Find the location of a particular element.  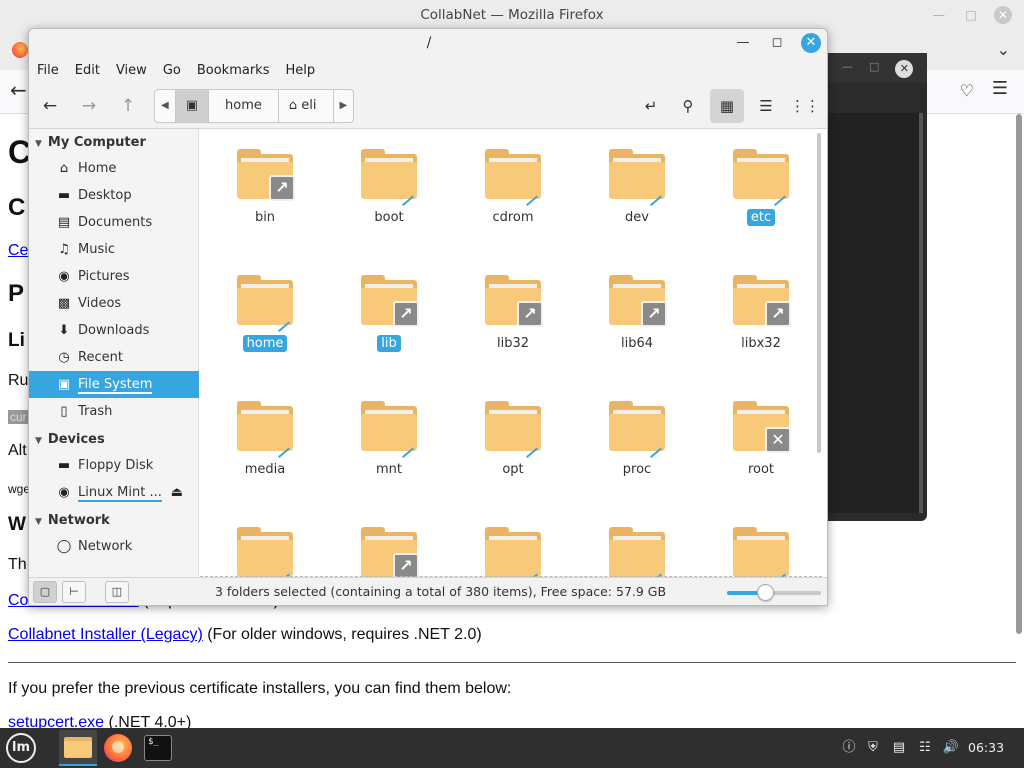

folder-item: boot is located at coordinates (389, 186).